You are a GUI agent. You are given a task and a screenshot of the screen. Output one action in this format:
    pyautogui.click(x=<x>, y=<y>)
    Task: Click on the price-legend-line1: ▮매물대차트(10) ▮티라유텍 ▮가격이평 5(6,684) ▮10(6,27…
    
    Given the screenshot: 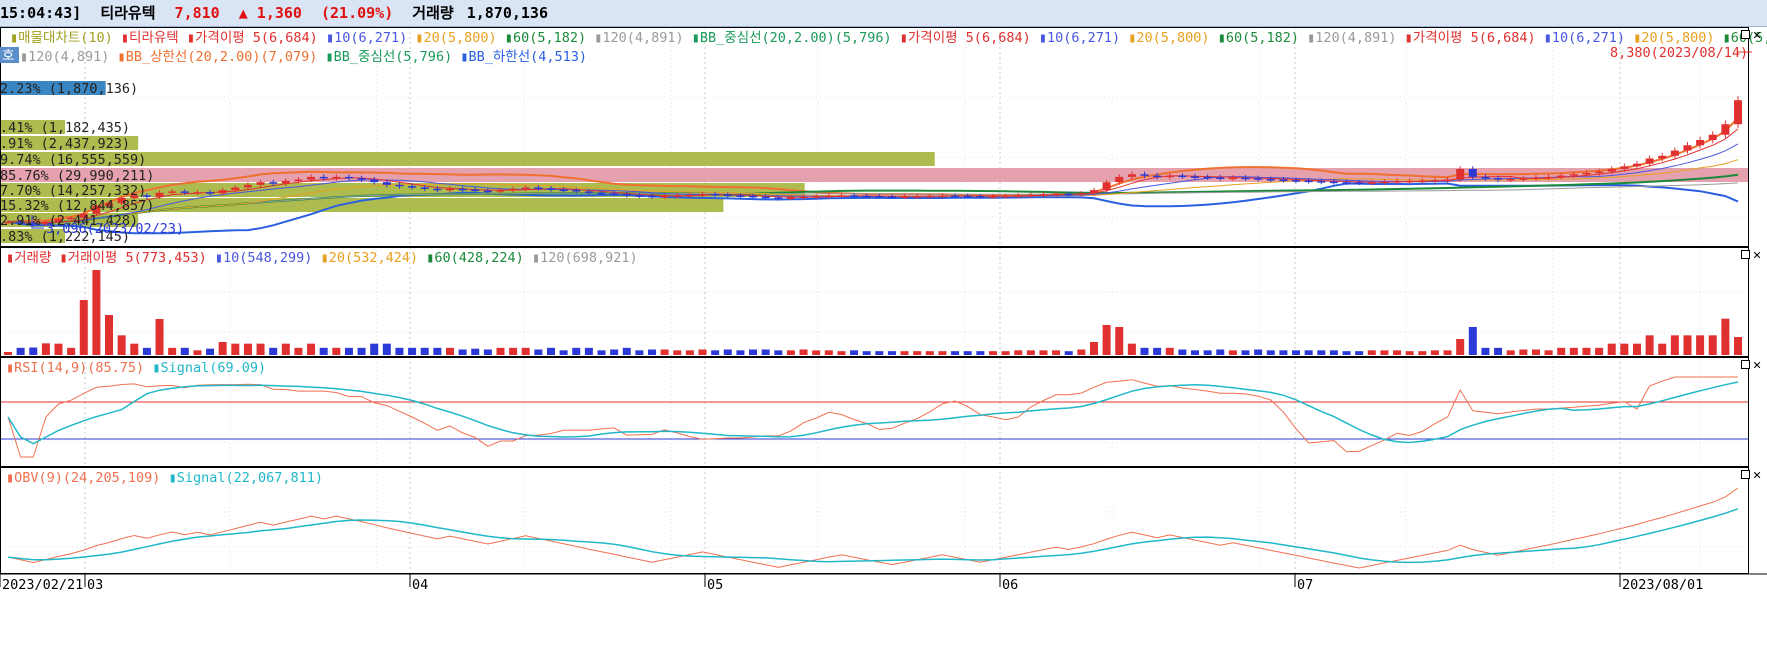 What is the action you would take?
    pyautogui.click(x=888, y=38)
    